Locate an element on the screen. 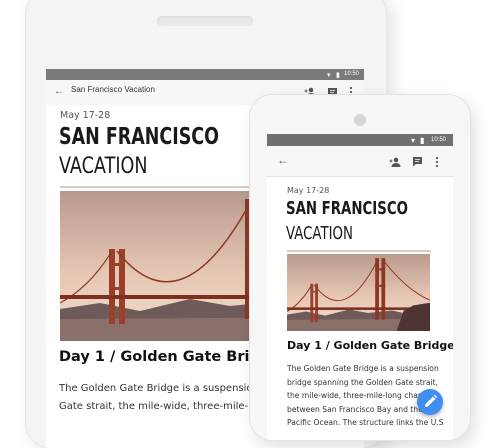  phone-status-time: 10:50 is located at coordinates (439, 140).